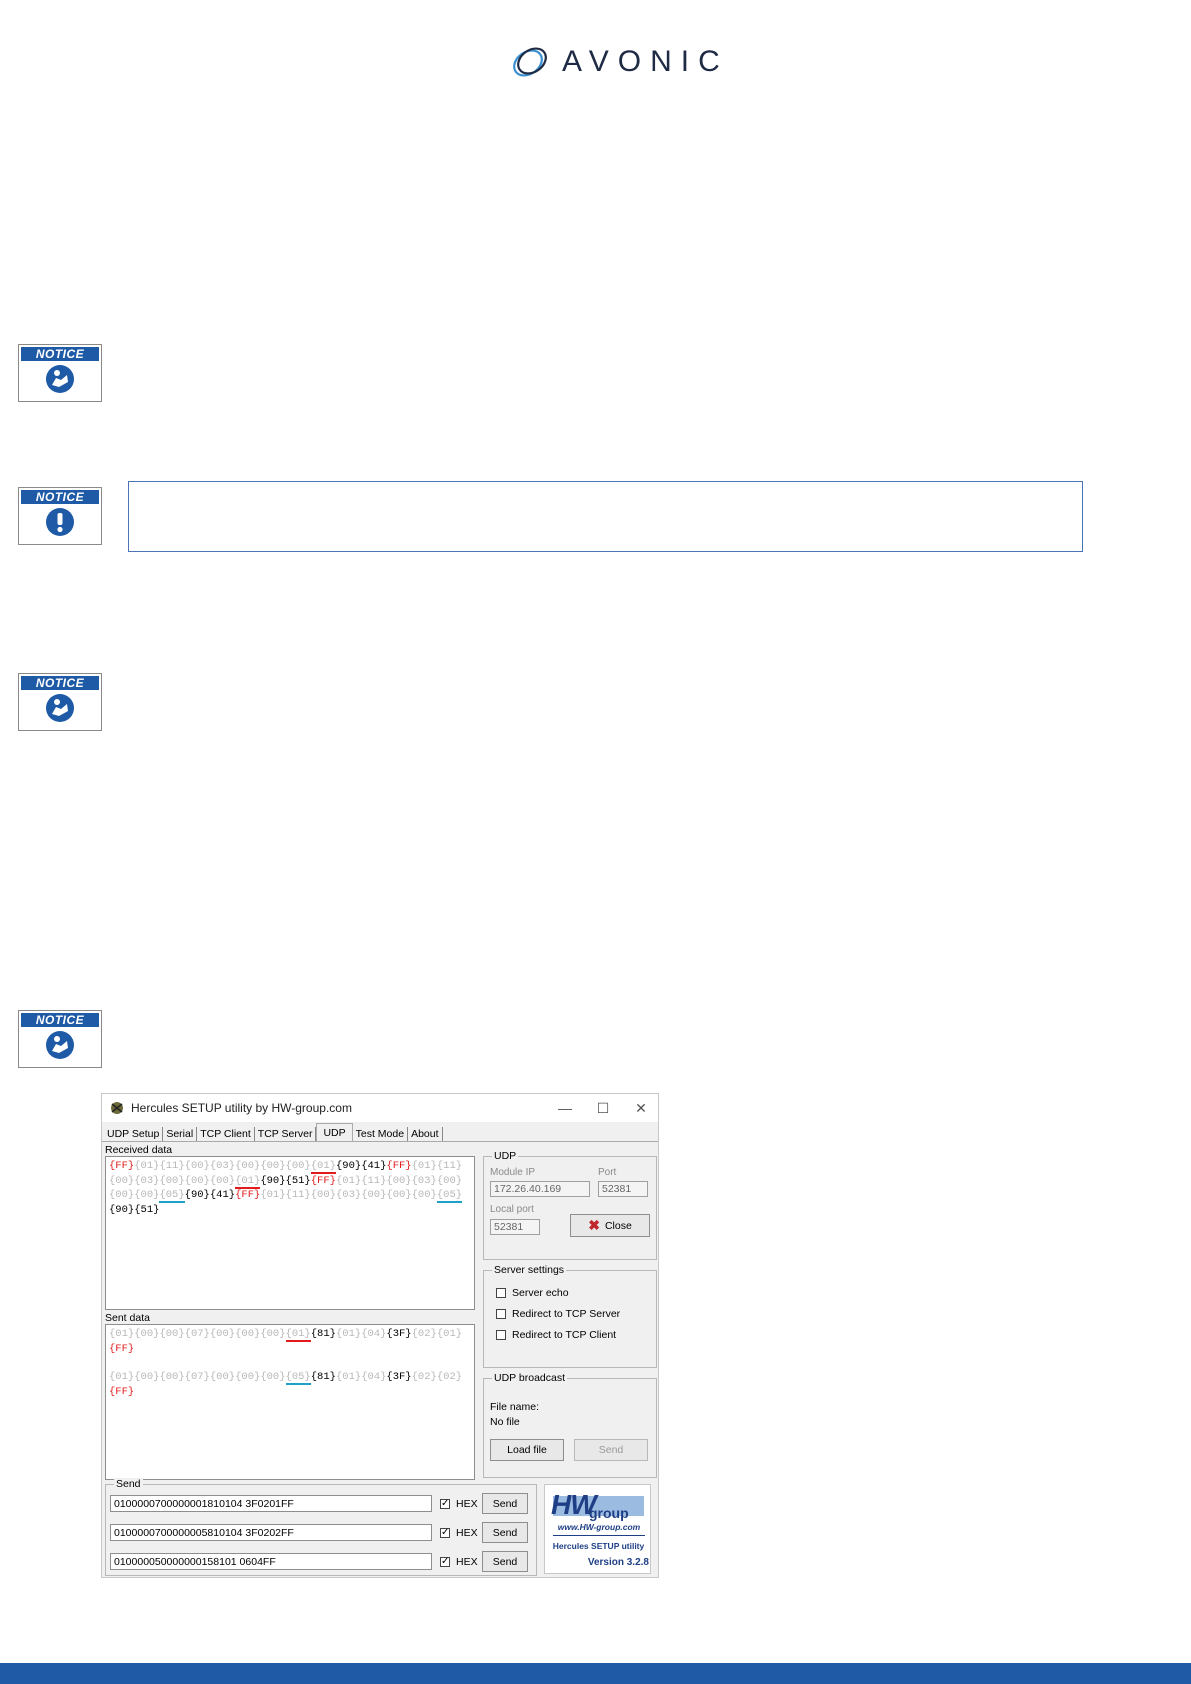  What do you see at coordinates (180, 1134) in the screenshot?
I see `tab-serial: Serial` at bounding box center [180, 1134].